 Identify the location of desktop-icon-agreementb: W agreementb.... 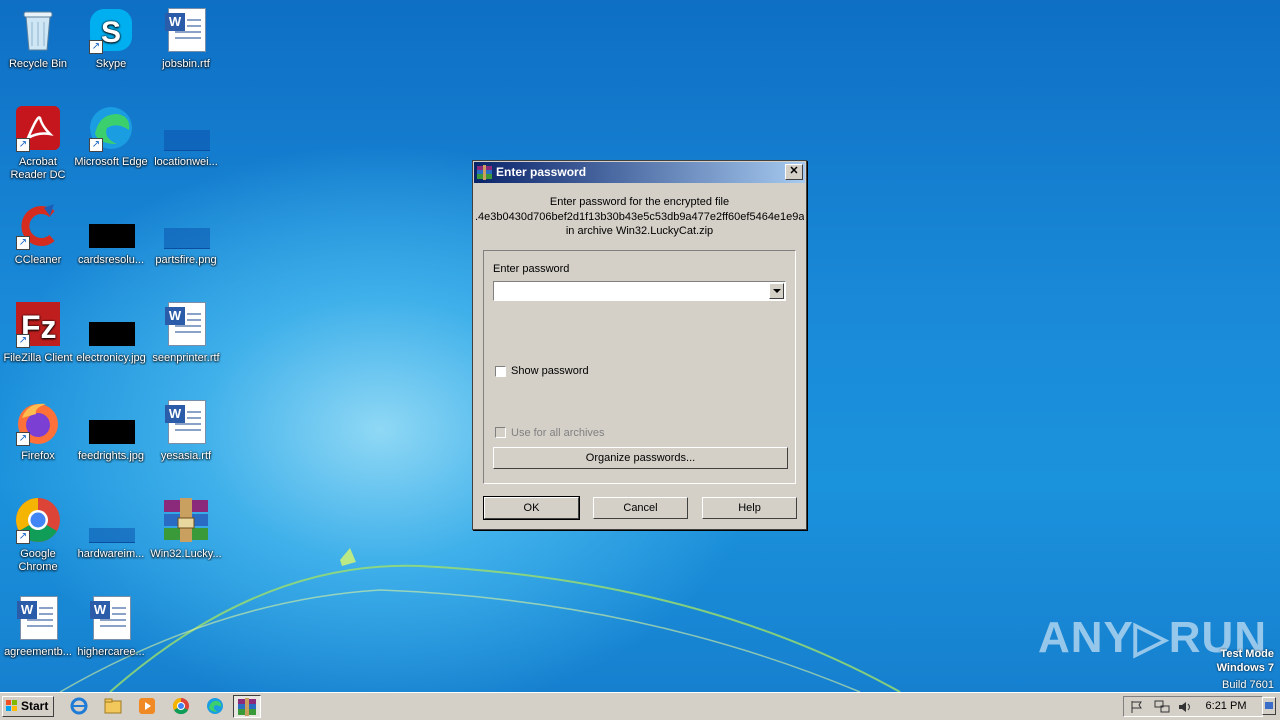
(38, 626).